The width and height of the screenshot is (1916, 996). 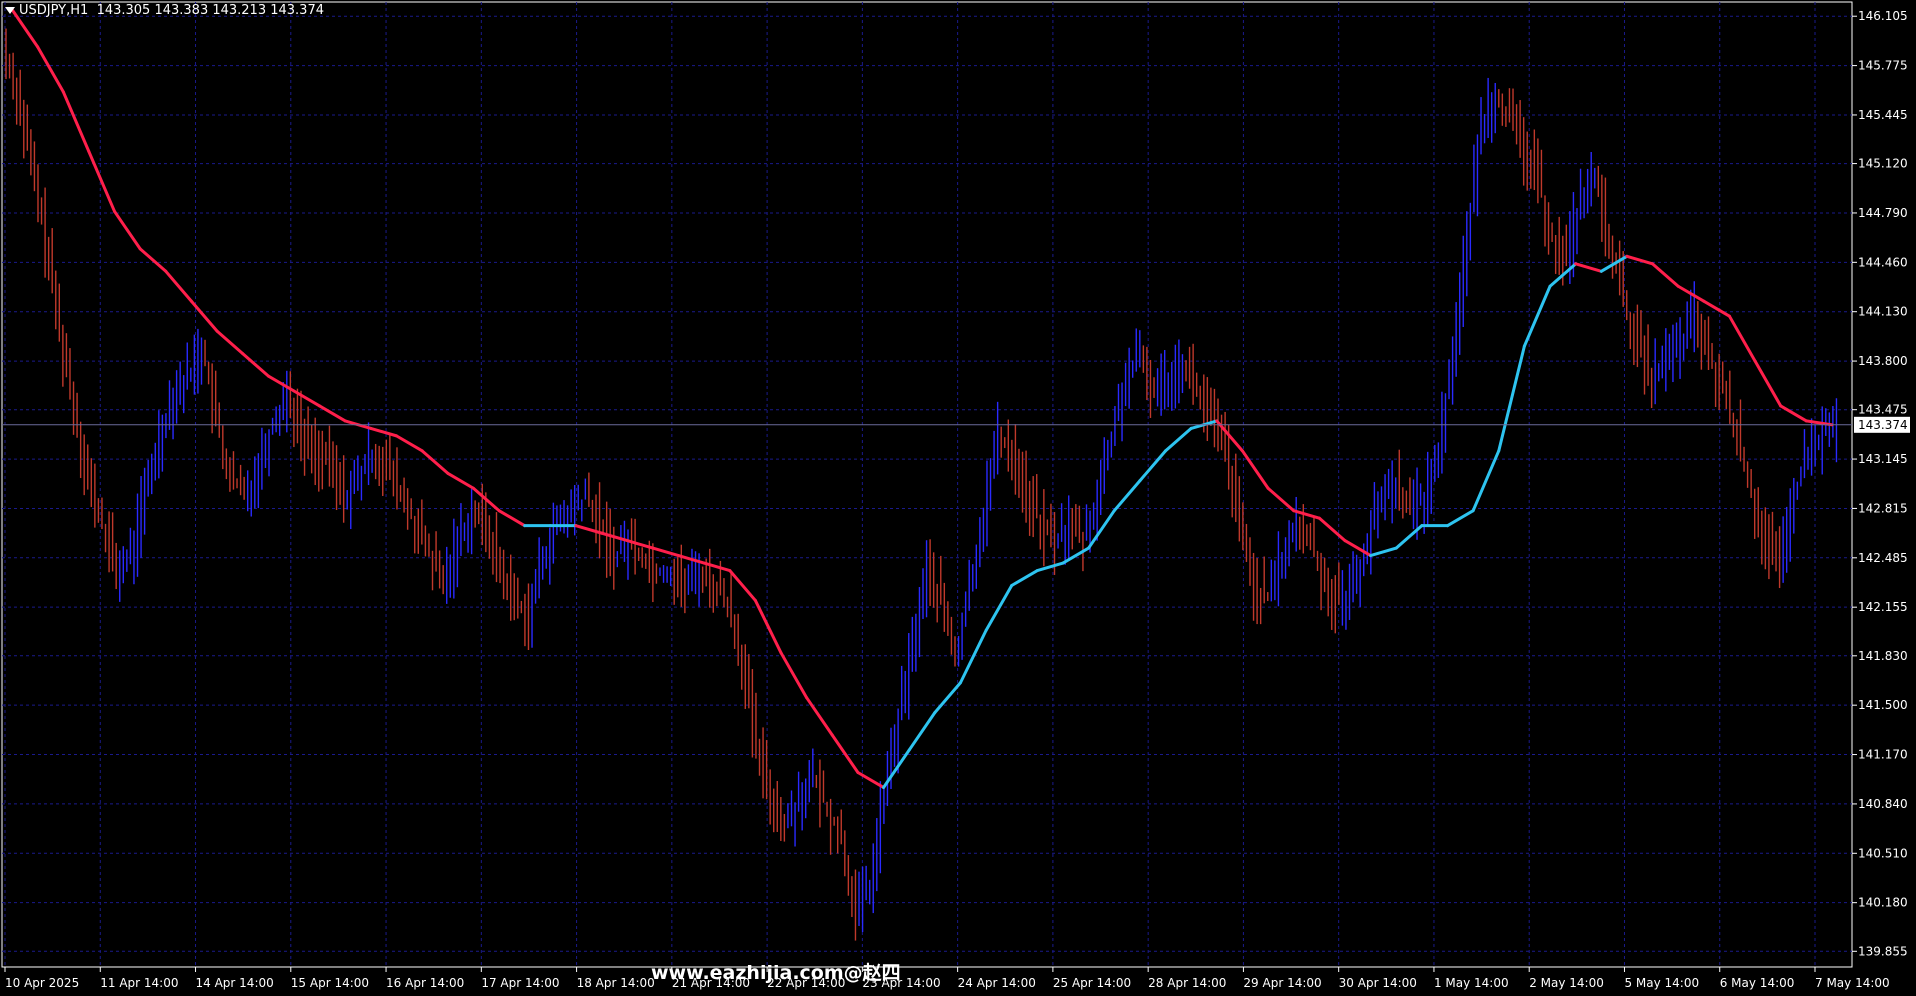 What do you see at coordinates (1883, 508) in the screenshot?
I see `y-tick-label: 142.815` at bounding box center [1883, 508].